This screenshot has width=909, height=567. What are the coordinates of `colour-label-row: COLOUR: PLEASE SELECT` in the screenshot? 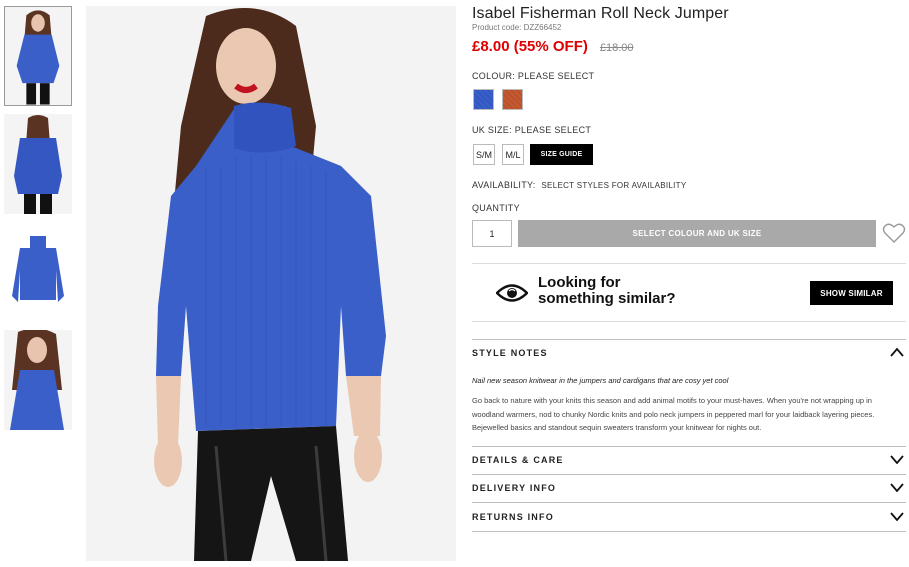 It's located at (533, 76).